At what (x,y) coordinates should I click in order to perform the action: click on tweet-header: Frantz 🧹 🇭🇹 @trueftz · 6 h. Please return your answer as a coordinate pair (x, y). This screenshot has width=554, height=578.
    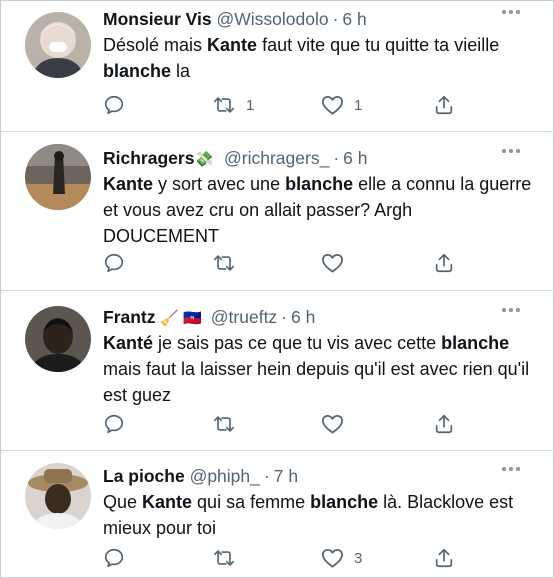
    Looking at the image, I should click on (209, 317).